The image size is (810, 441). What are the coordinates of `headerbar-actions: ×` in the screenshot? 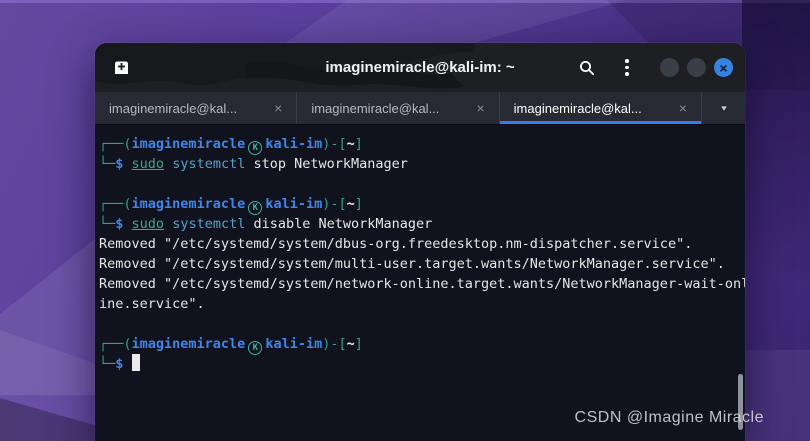 It's located at (653, 68).